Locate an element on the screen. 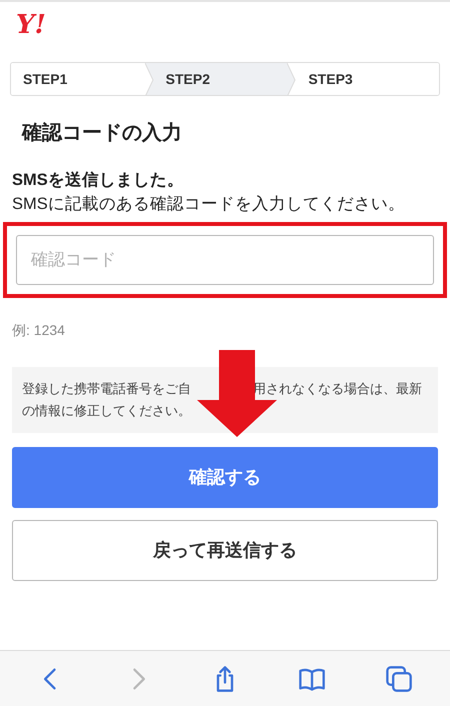 Image resolution: width=450 pixels, height=706 pixels. code-input-field: 確認コード is located at coordinates (225, 260).